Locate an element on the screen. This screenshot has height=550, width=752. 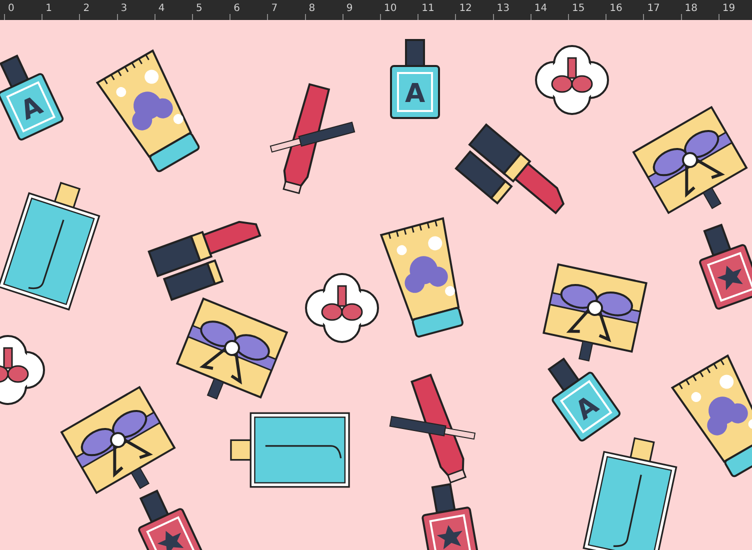
ruler-number: 11 is located at coordinates (428, 8).